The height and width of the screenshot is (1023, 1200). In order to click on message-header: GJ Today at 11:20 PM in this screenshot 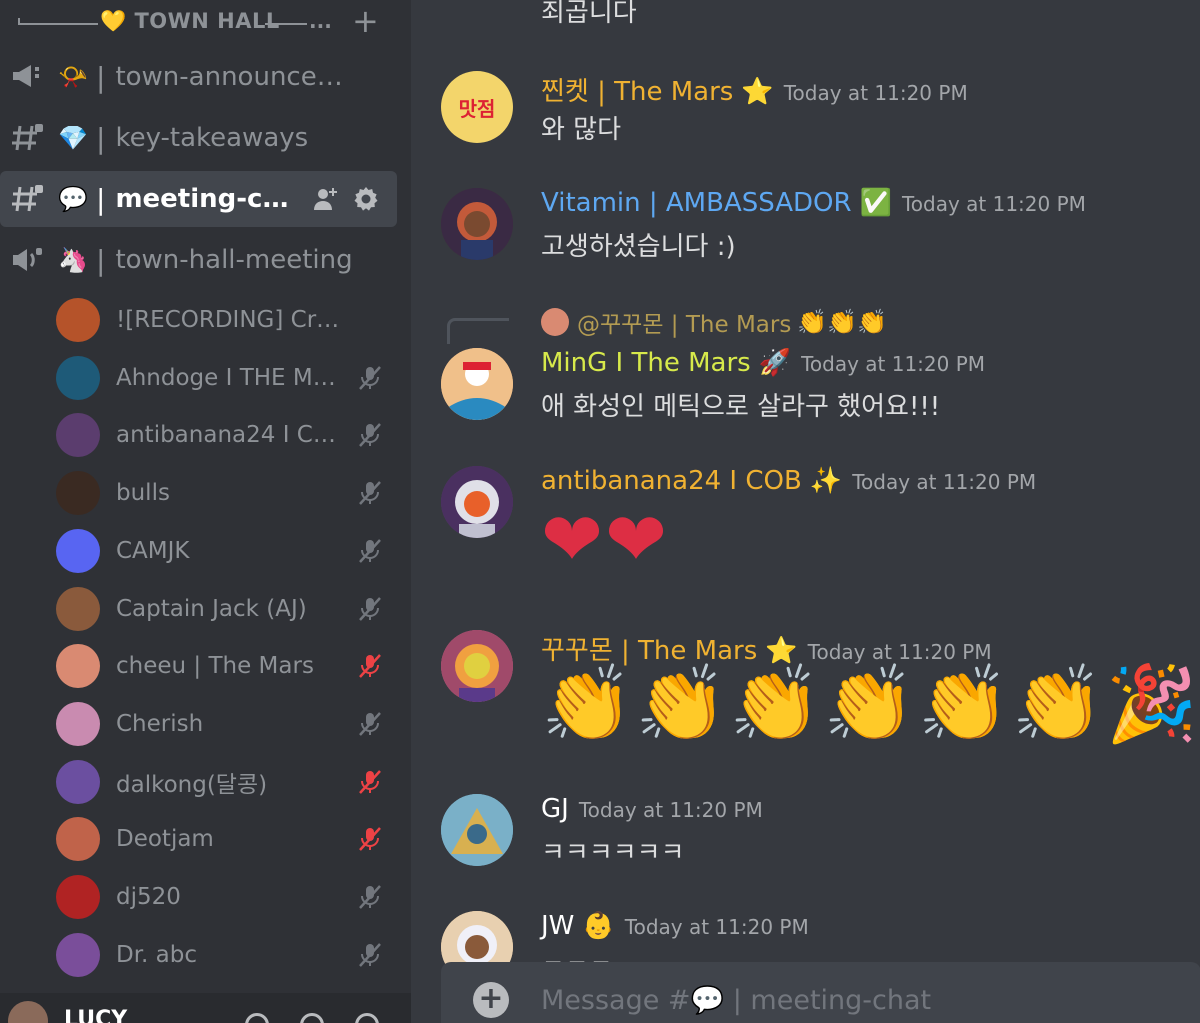, I will do `click(652, 809)`.